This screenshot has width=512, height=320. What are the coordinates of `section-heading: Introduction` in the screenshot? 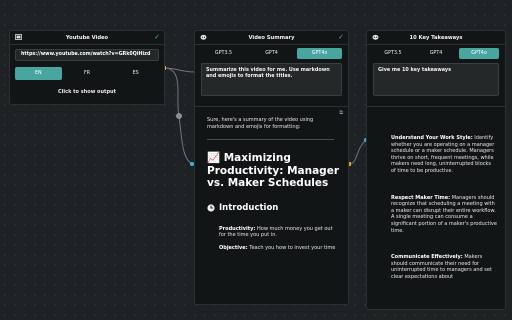 It's located at (271, 201).